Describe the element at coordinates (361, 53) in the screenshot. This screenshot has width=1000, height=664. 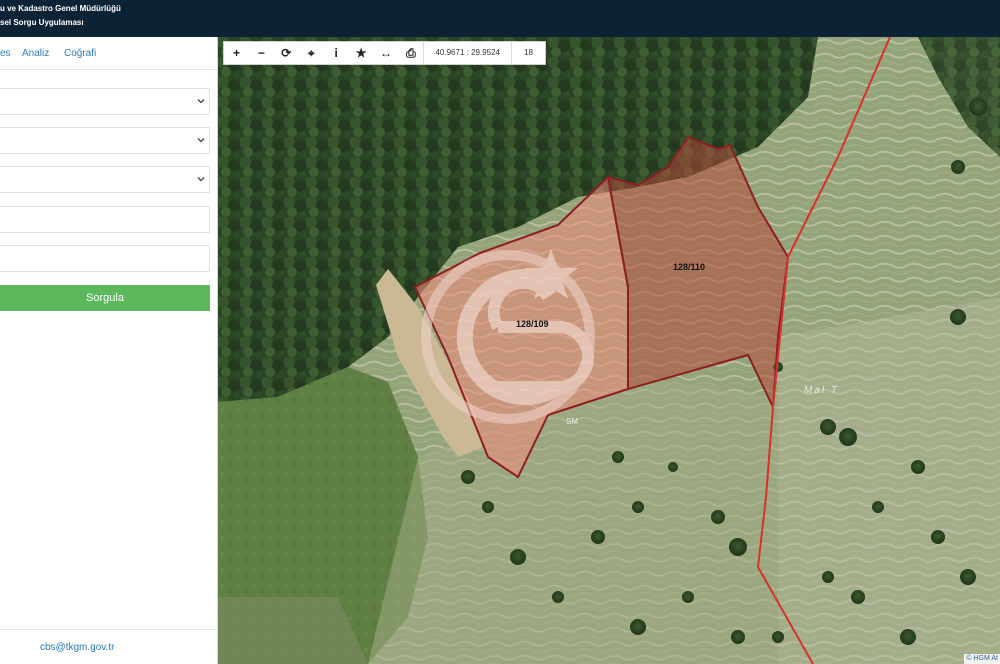
I see `star-icon: ★` at that location.